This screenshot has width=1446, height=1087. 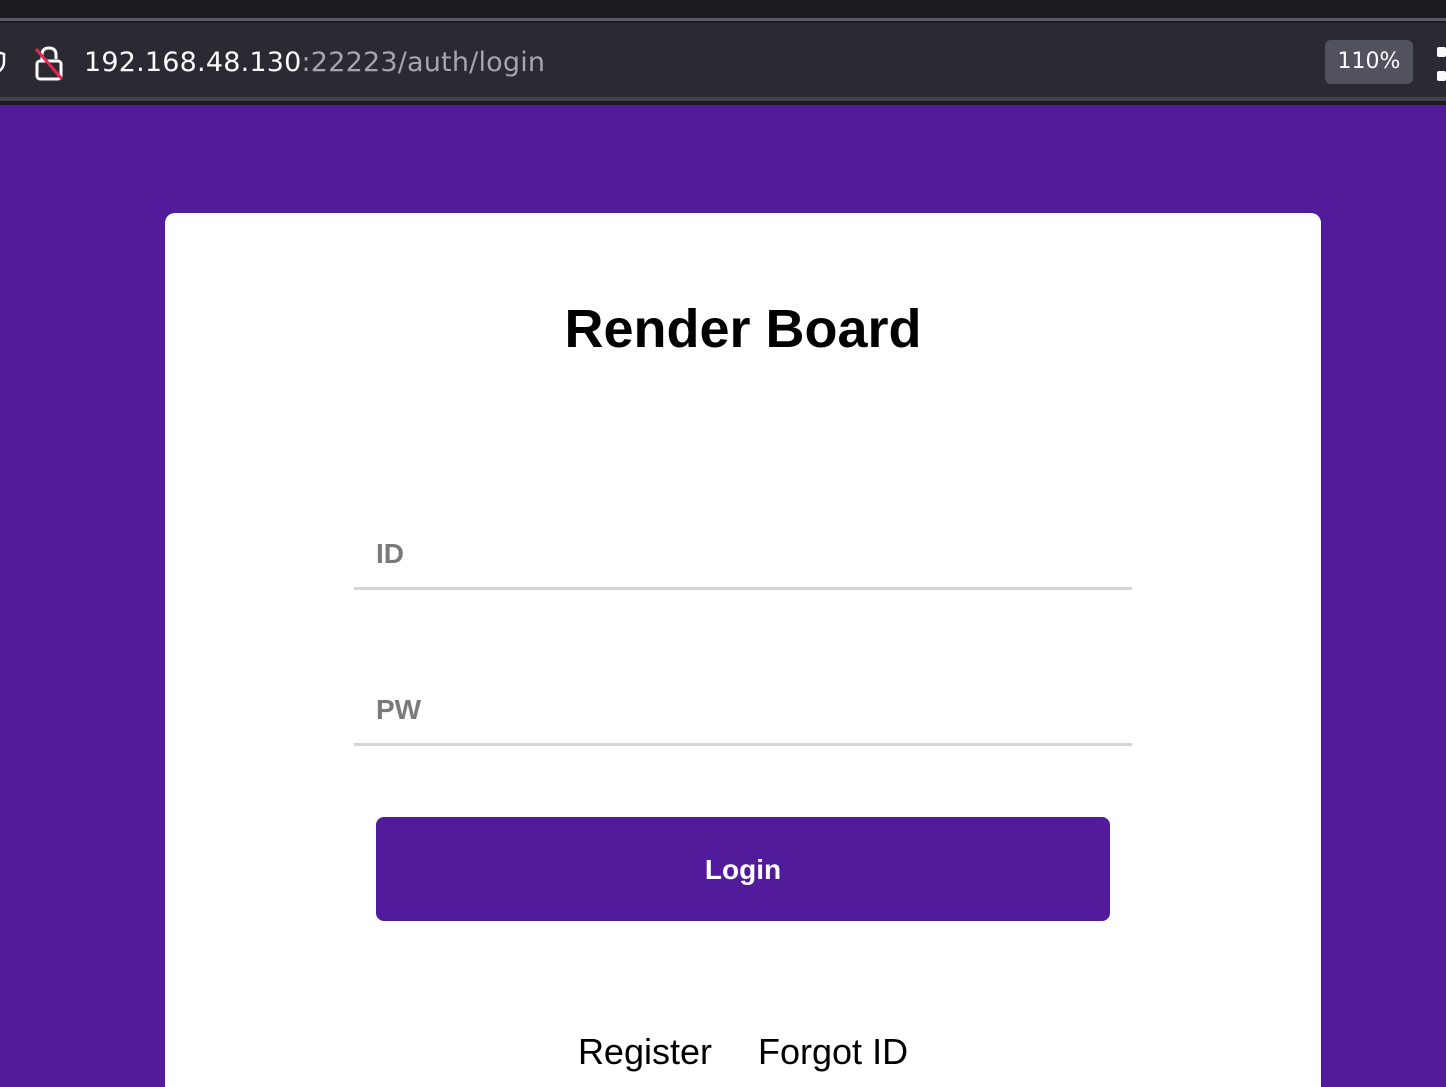 What do you see at coordinates (645, 1051) in the screenshot?
I see `register-link: Register` at bounding box center [645, 1051].